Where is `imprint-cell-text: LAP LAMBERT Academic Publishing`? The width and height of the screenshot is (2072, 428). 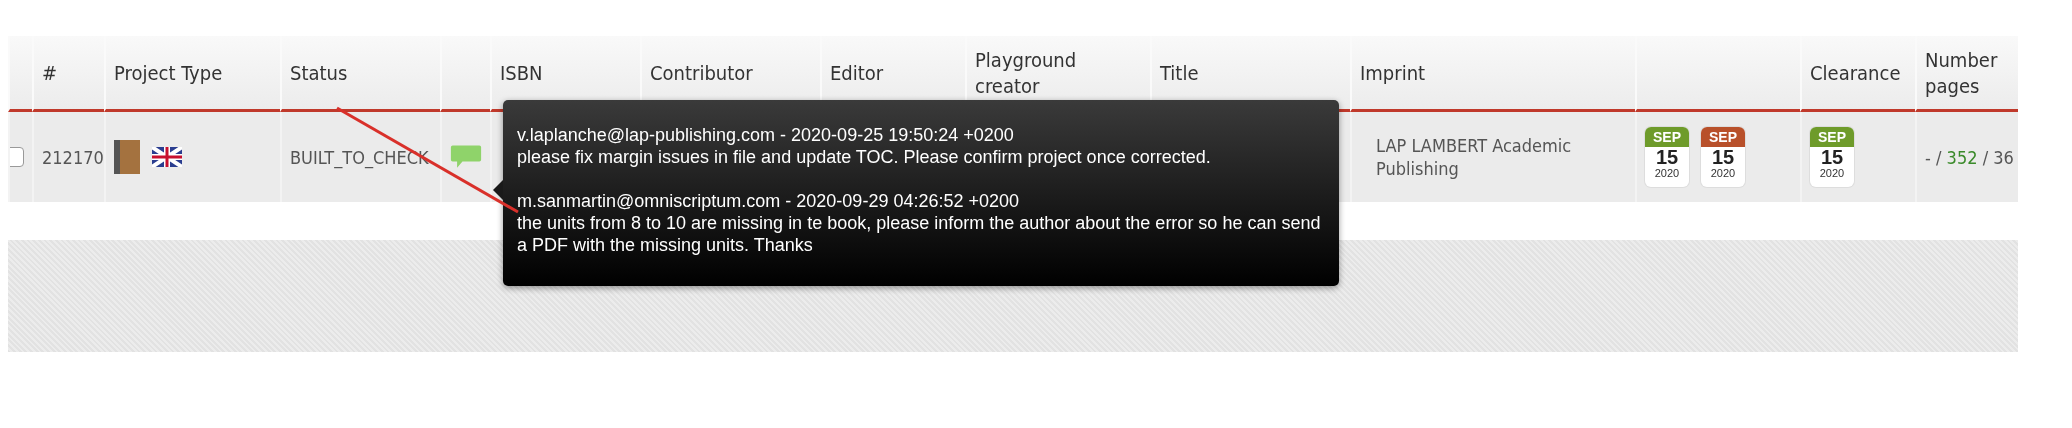
imprint-cell-text: LAP LAMBERT Academic Publishing is located at coordinates (1474, 157).